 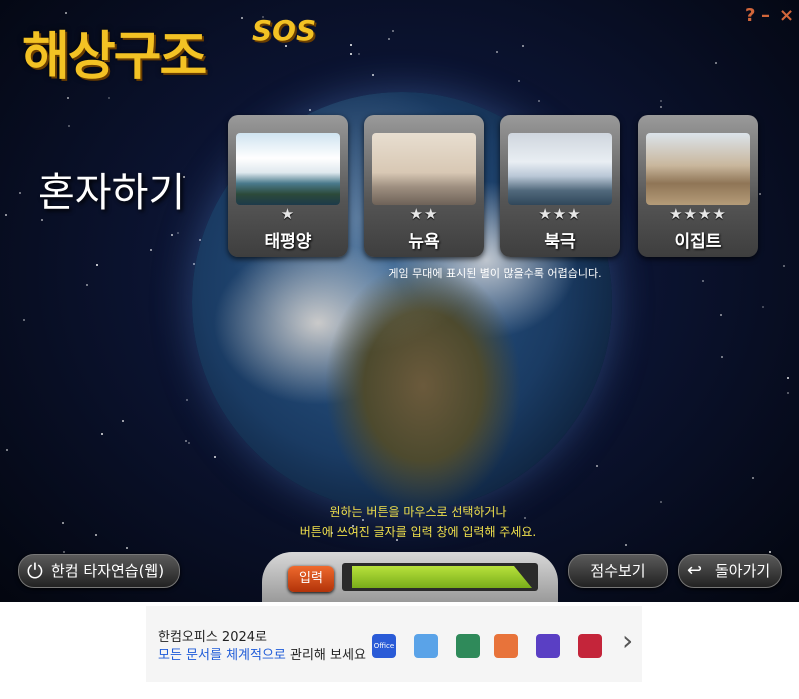 I want to click on hanpdf-icon, so click(x=590, y=646).